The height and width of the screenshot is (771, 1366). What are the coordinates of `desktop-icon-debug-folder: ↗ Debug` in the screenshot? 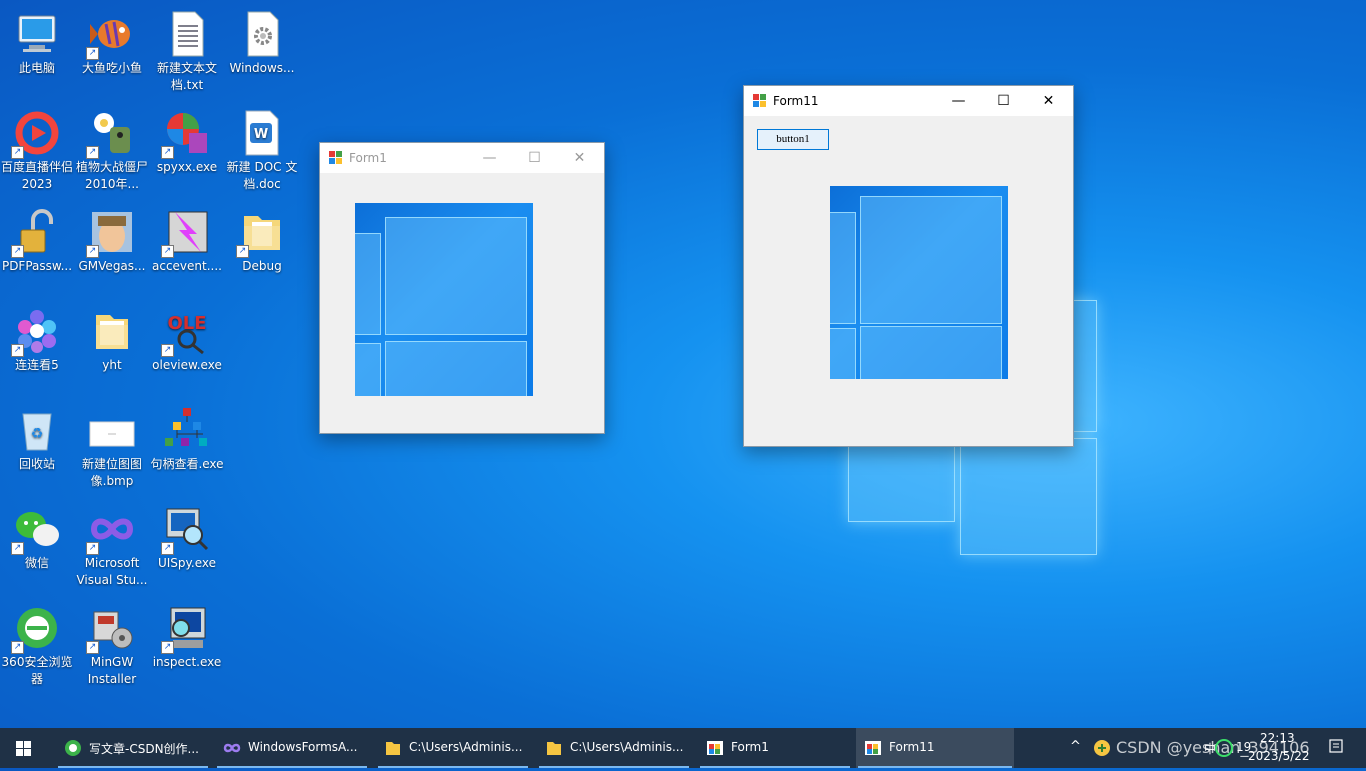 It's located at (262, 239).